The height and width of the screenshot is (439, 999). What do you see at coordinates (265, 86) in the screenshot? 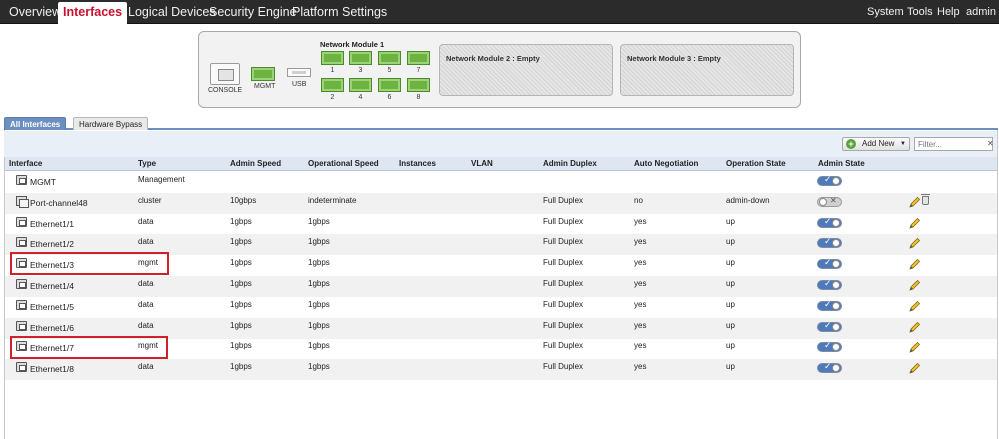
I see `mgmt-label: MGMT` at bounding box center [265, 86].